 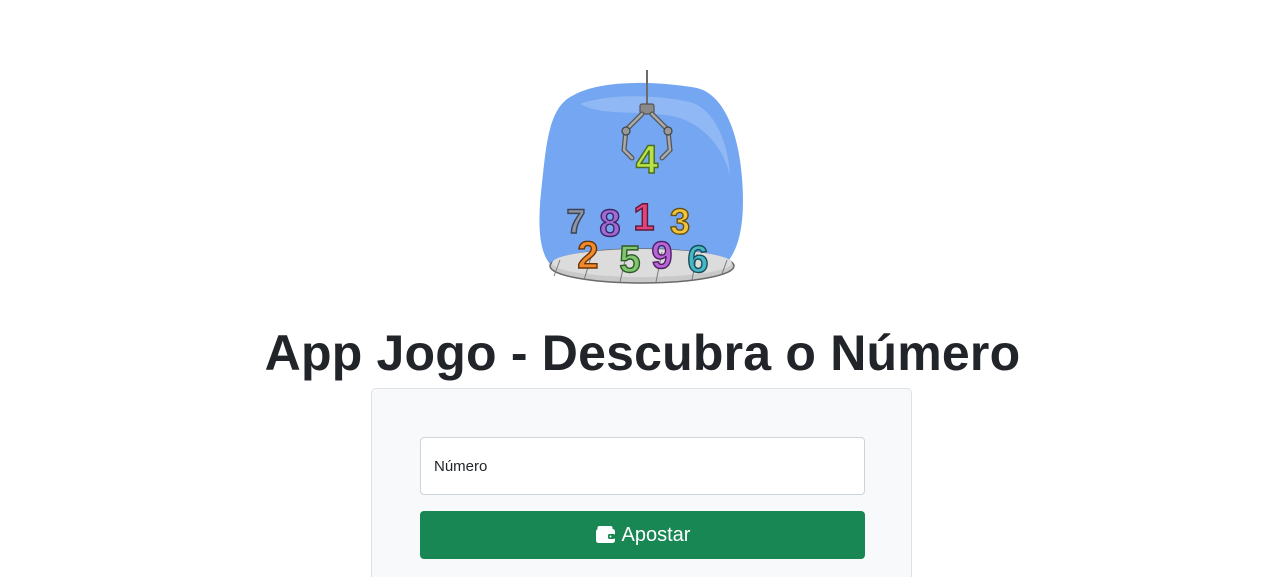 What do you see at coordinates (629, 260) in the screenshot?
I see `hero-number-front-2: 5` at bounding box center [629, 260].